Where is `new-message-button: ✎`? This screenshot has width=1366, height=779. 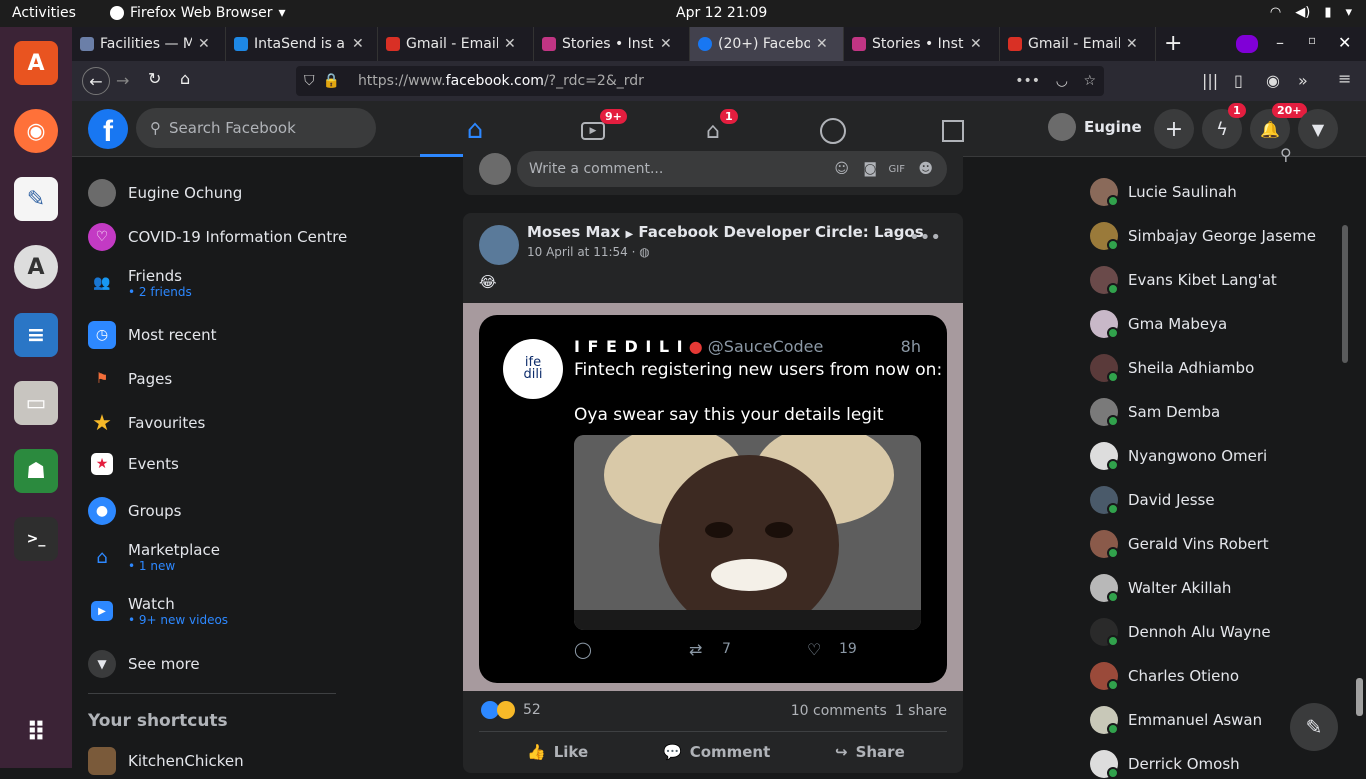 new-message-button: ✎ is located at coordinates (1314, 727).